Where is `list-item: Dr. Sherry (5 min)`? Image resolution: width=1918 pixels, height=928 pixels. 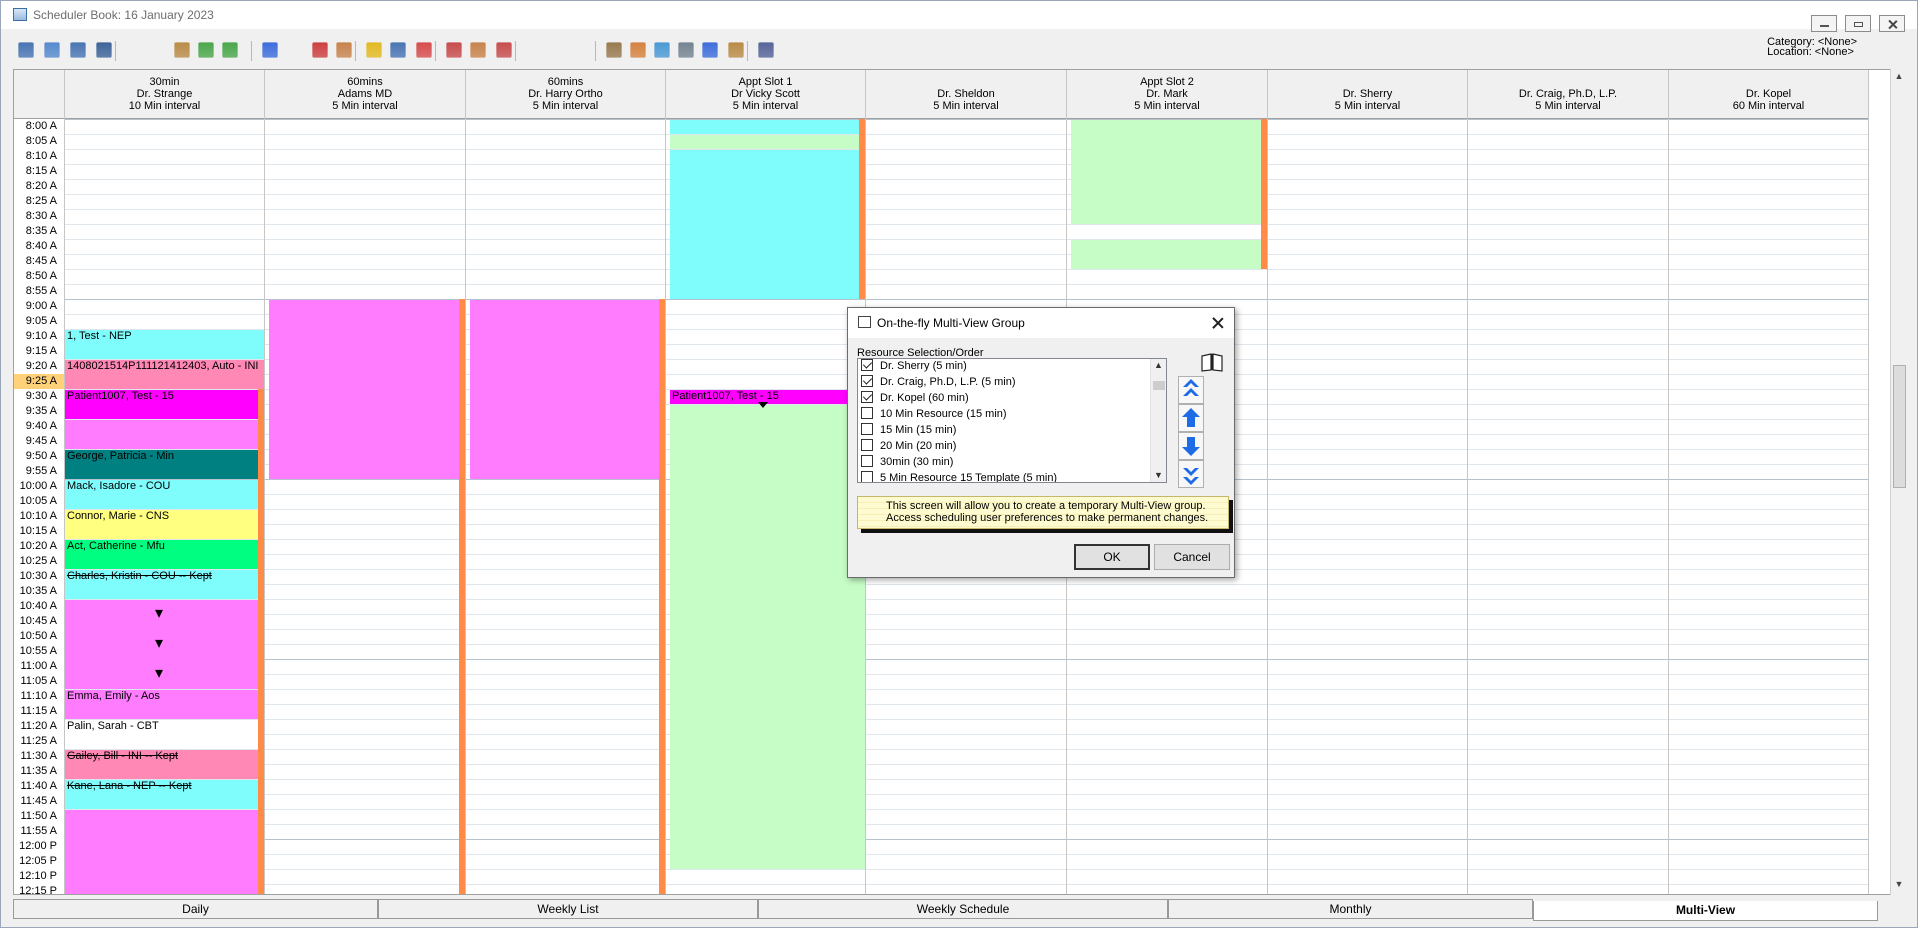 list-item: Dr. Sherry (5 min) is located at coordinates (914, 366).